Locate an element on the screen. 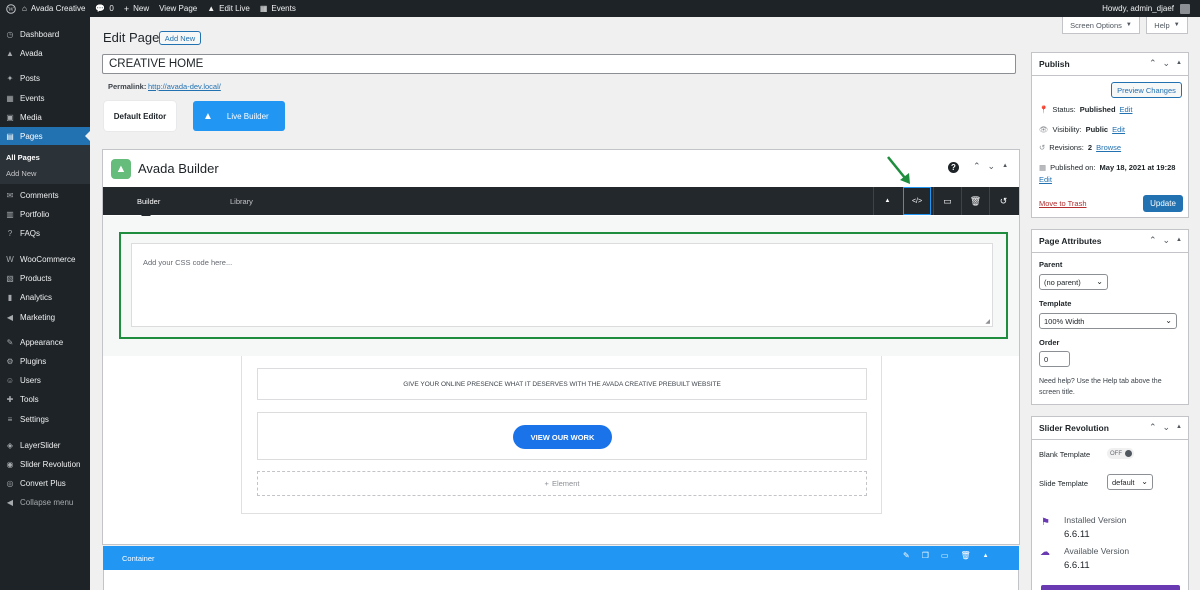 The height and width of the screenshot is (590, 1200). code-icon: </> is located at coordinates (917, 201).